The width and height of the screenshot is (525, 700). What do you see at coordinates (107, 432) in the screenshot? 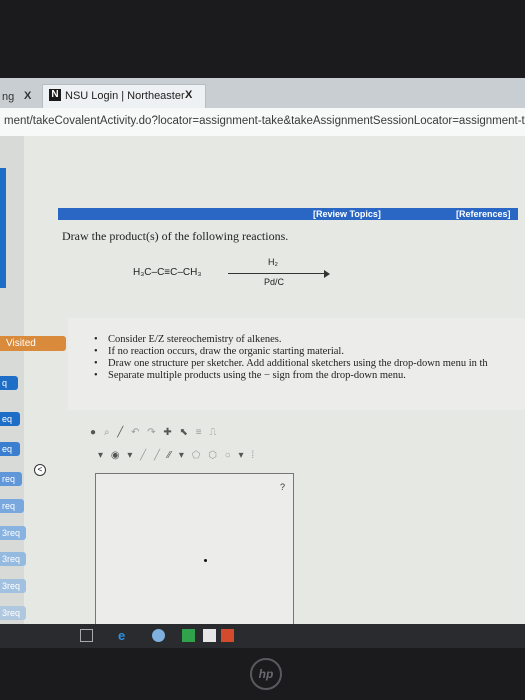
I see `lasso-icon: ⌕` at bounding box center [107, 432].